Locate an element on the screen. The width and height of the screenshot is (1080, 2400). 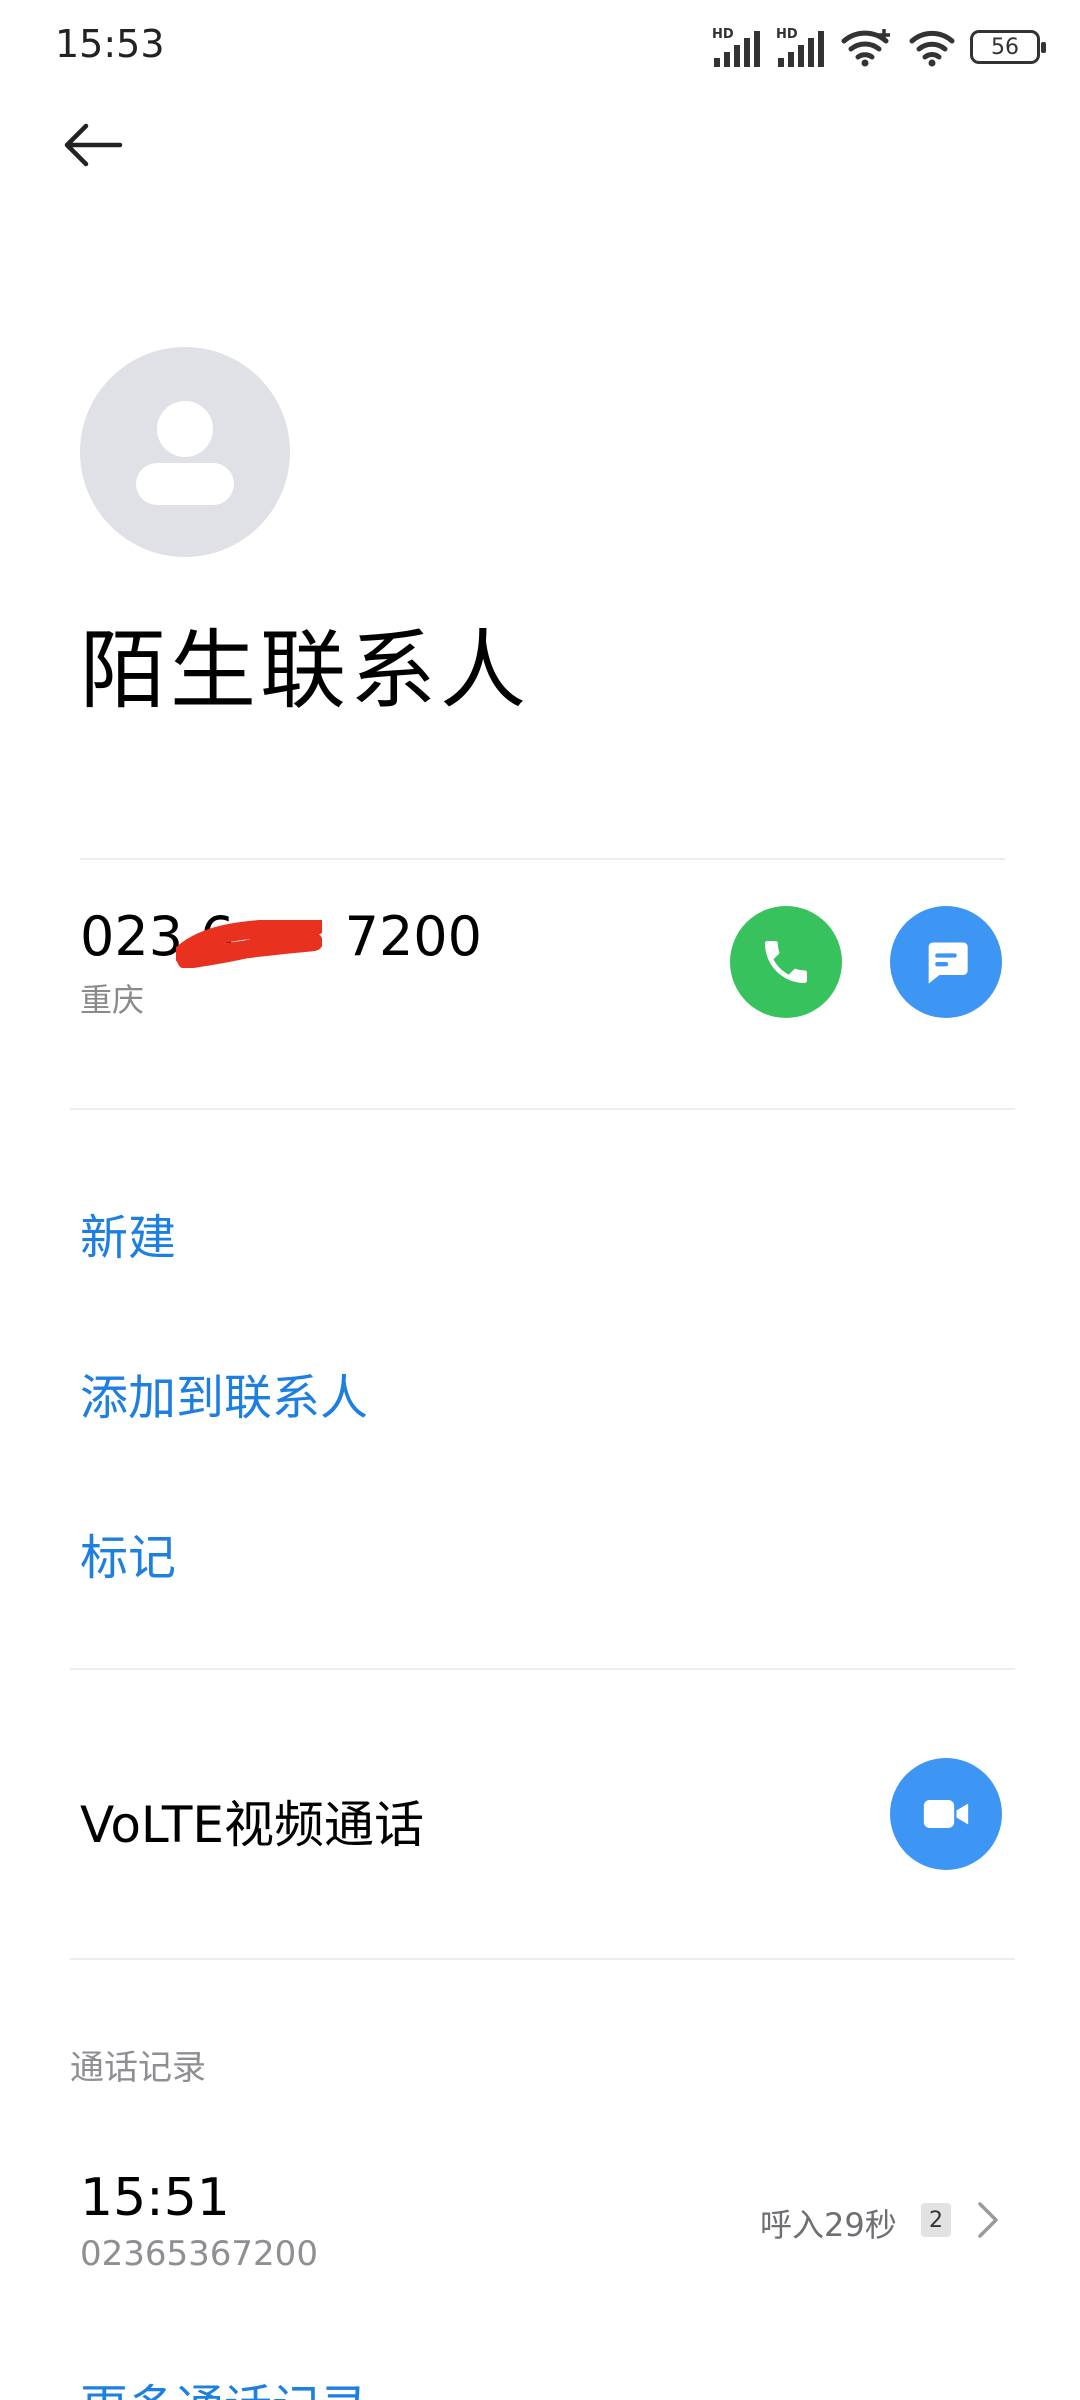
message-icon is located at coordinates (948, 963).